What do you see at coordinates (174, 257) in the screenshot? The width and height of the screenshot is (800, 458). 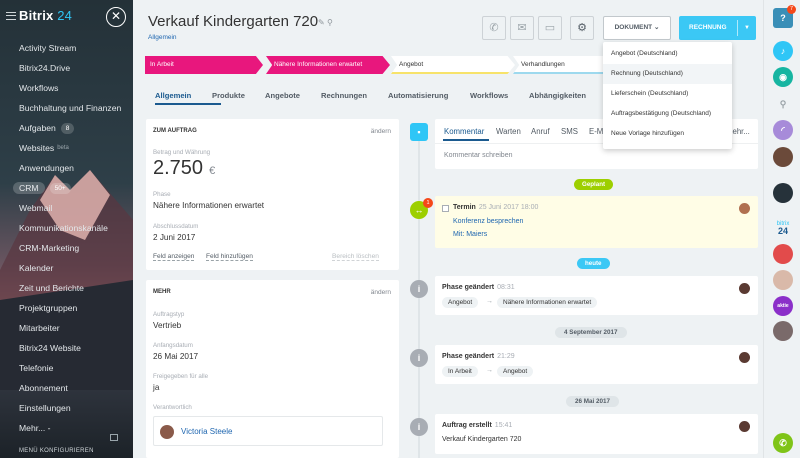 I see `show-field-link: Feld anzeigen` at bounding box center [174, 257].